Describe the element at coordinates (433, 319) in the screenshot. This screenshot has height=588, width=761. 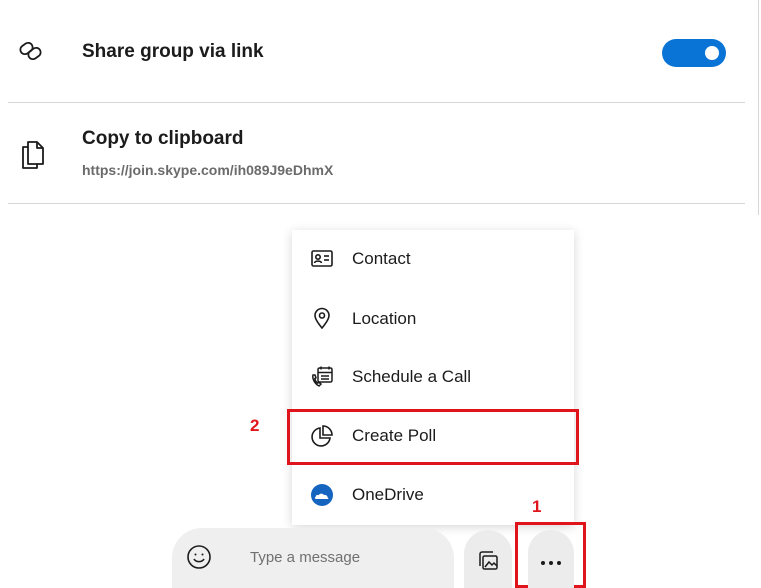
I see `menu-item-location: Location` at that location.